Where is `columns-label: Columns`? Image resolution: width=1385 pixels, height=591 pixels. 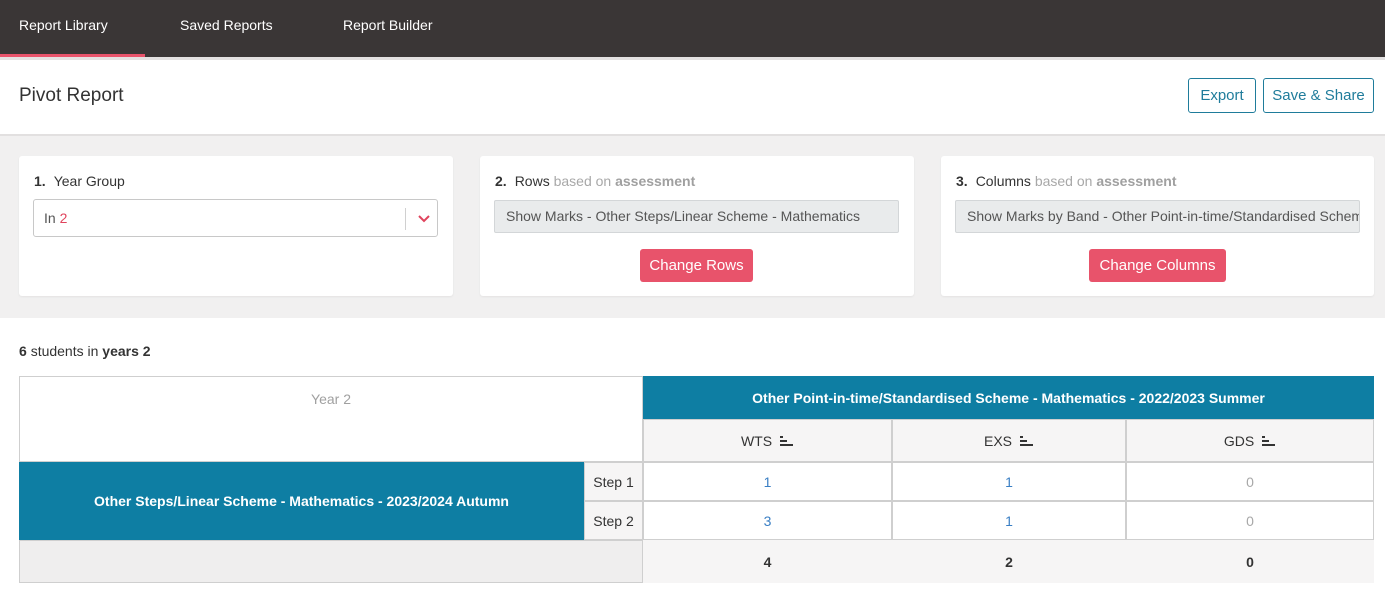
columns-label: Columns is located at coordinates (1003, 181).